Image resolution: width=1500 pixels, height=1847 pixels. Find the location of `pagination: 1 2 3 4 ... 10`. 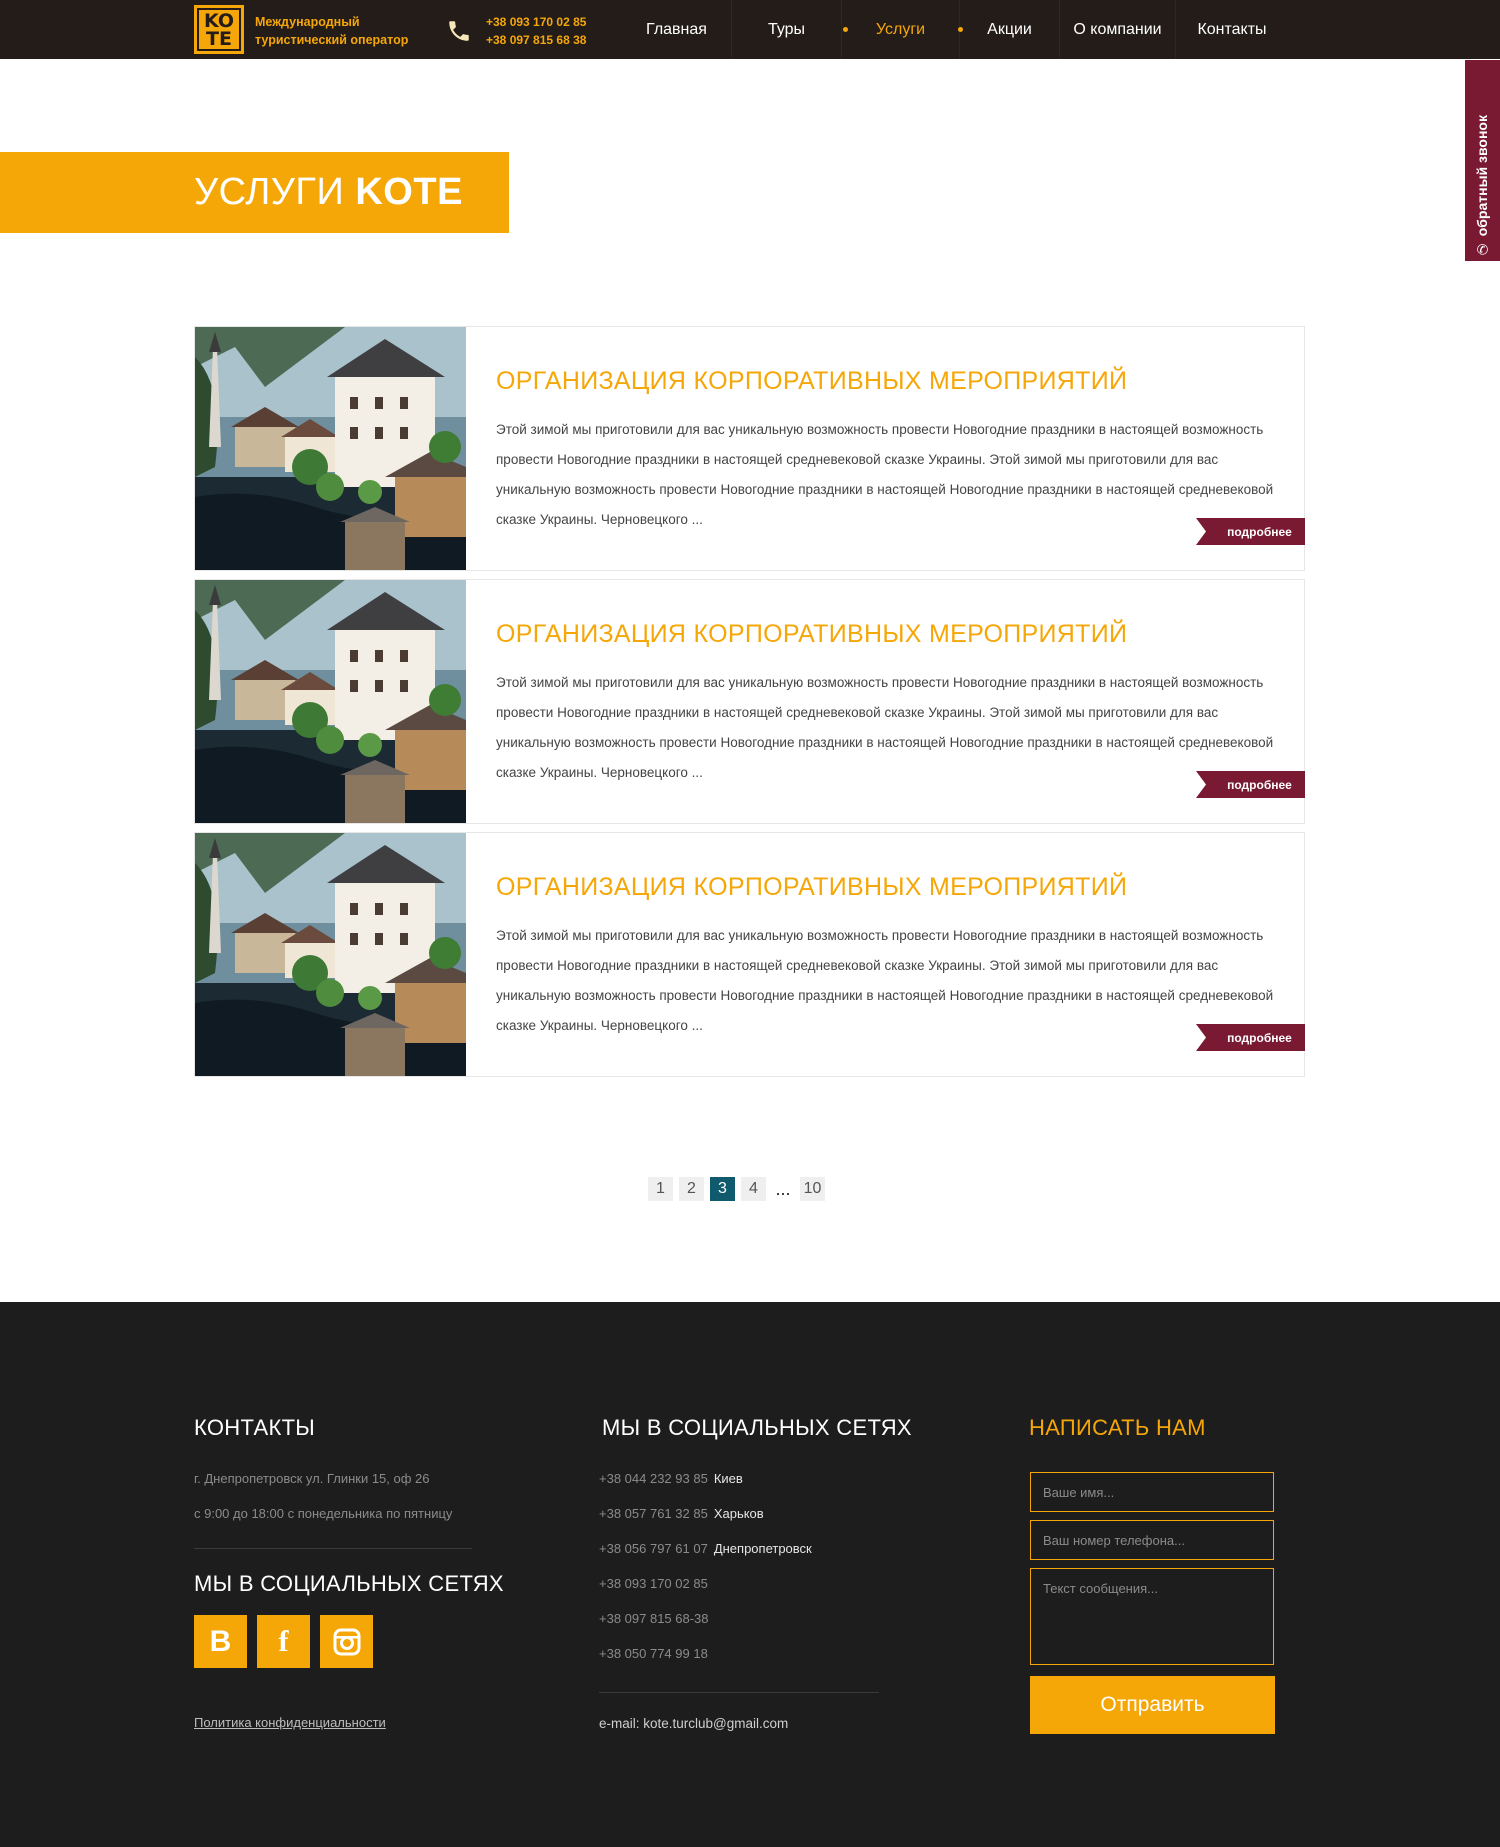

pagination: 1 2 3 4 ... 10 is located at coordinates (736, 1189).